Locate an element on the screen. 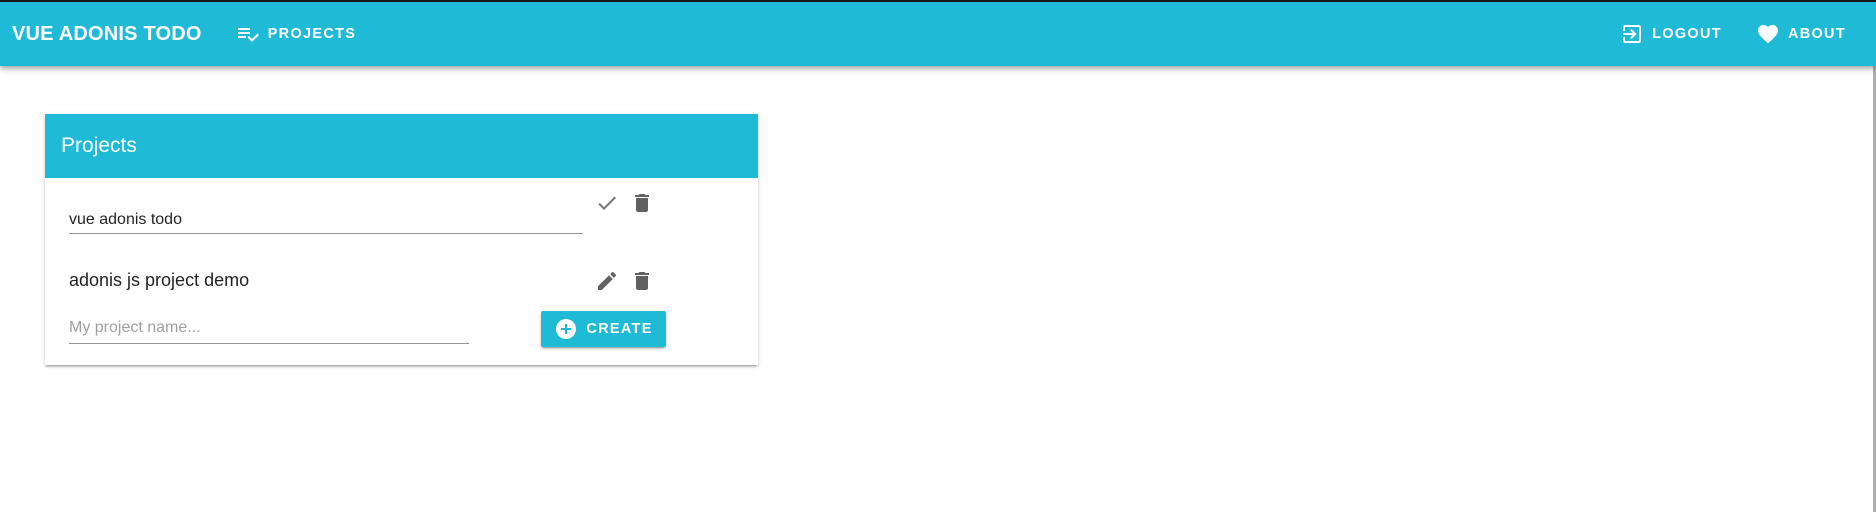 The width and height of the screenshot is (1876, 512). project-name-edit-field: vue adonis todo is located at coordinates (326, 222).